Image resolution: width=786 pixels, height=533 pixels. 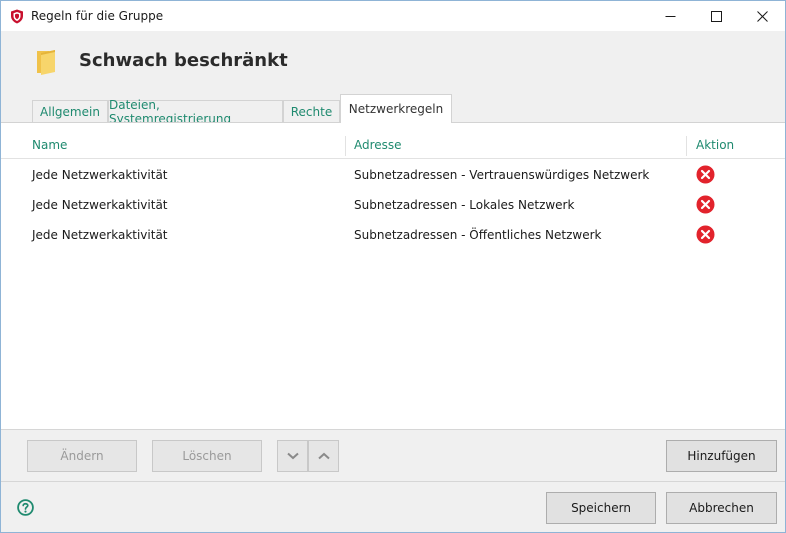 I want to click on close-button, so click(x=762, y=16).